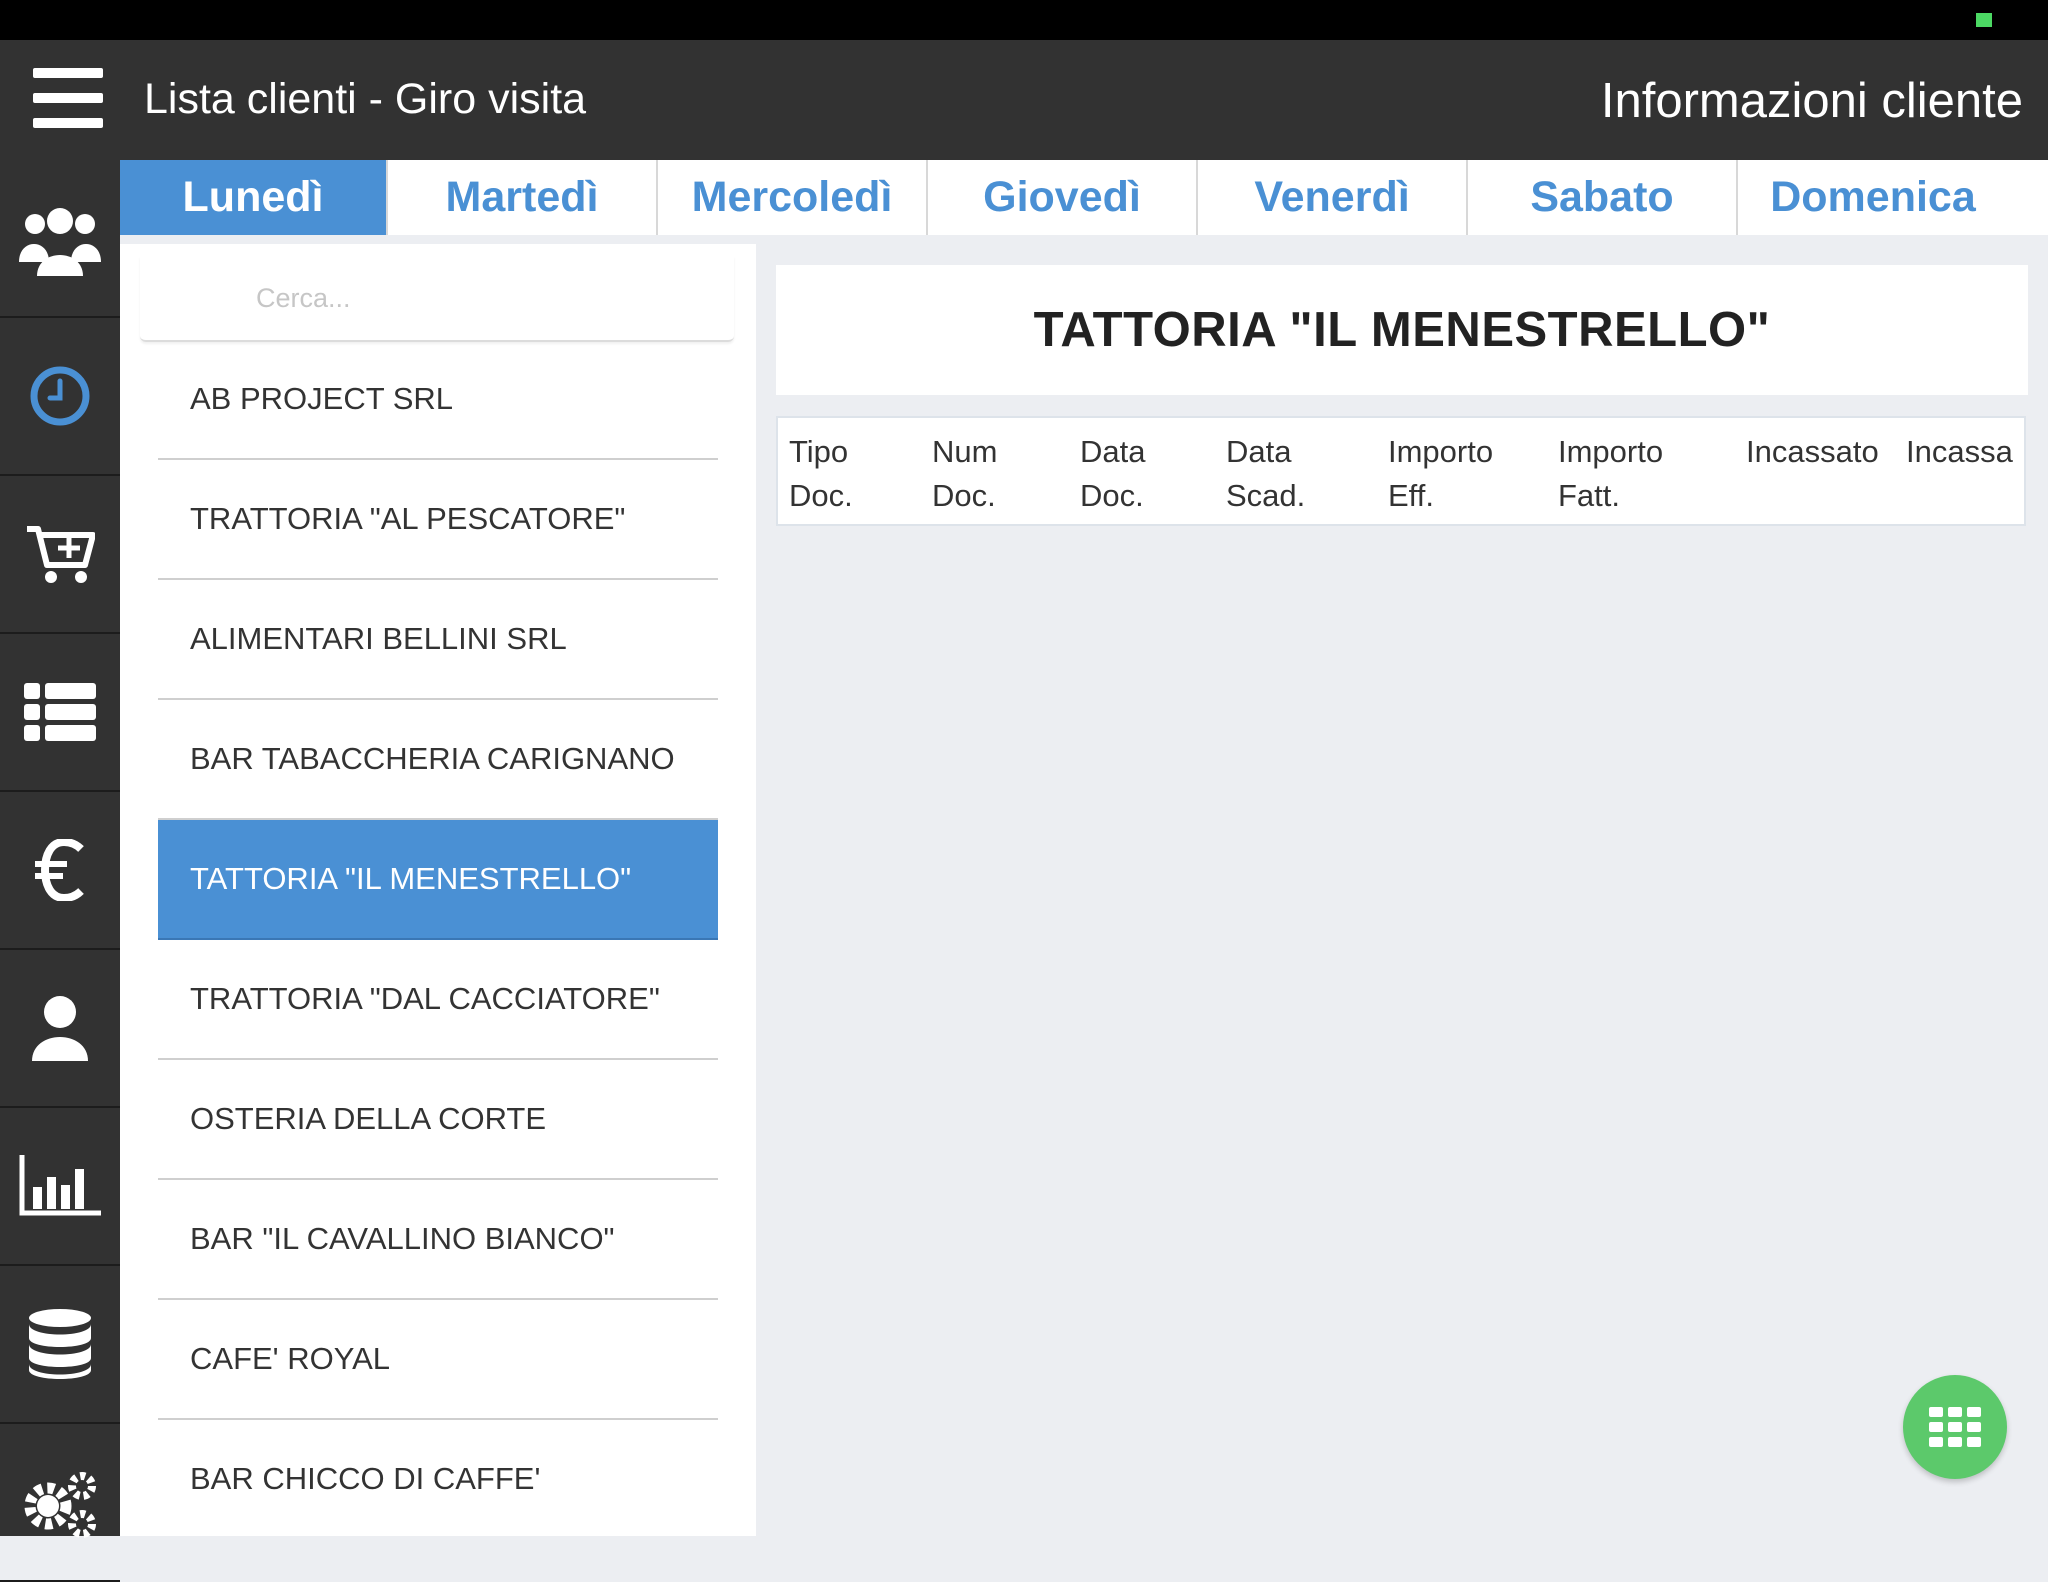 This screenshot has height=1582, width=2048. I want to click on detail-title: Informazioni cliente, so click(1811, 101).